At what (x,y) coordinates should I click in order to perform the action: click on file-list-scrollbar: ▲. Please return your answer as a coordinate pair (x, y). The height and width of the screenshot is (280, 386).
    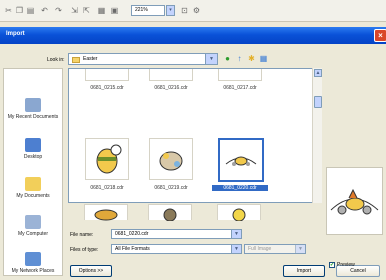
    Looking at the image, I should click on (317, 135).